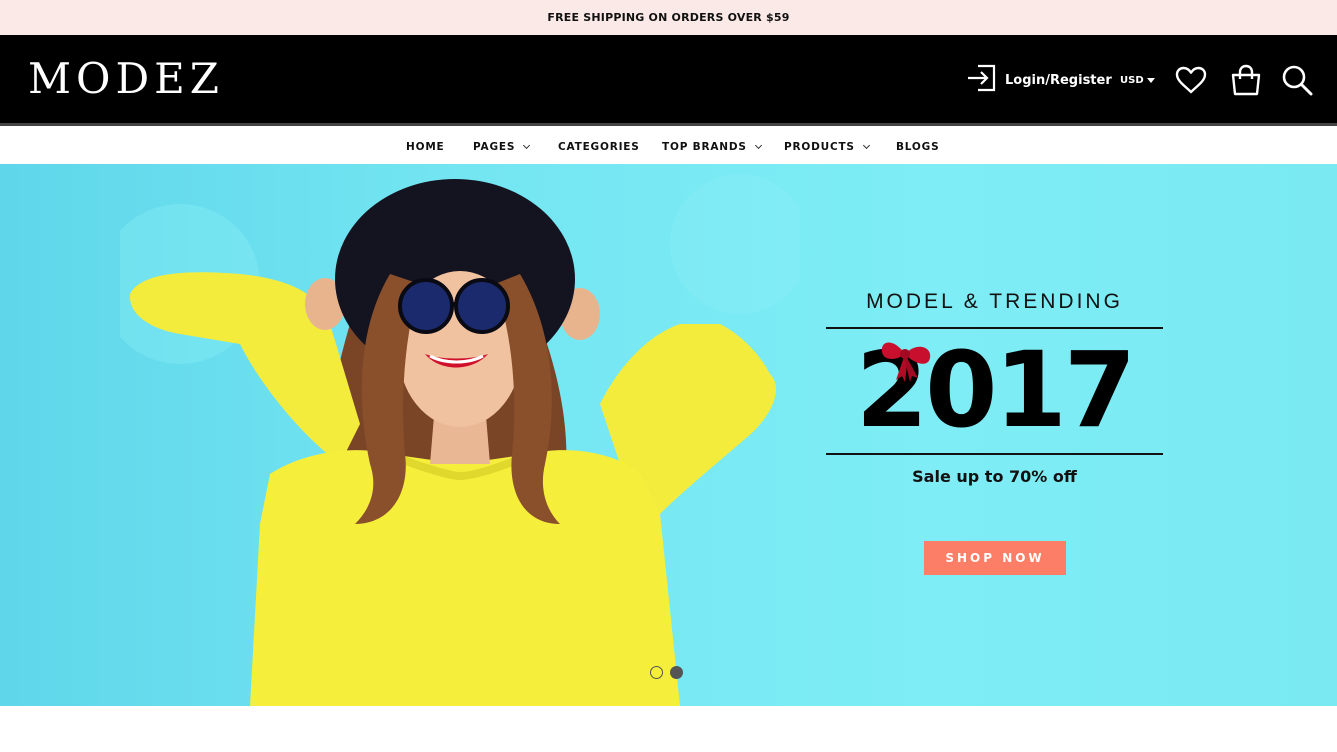  I want to click on caret-down-icon, so click(1150, 80).